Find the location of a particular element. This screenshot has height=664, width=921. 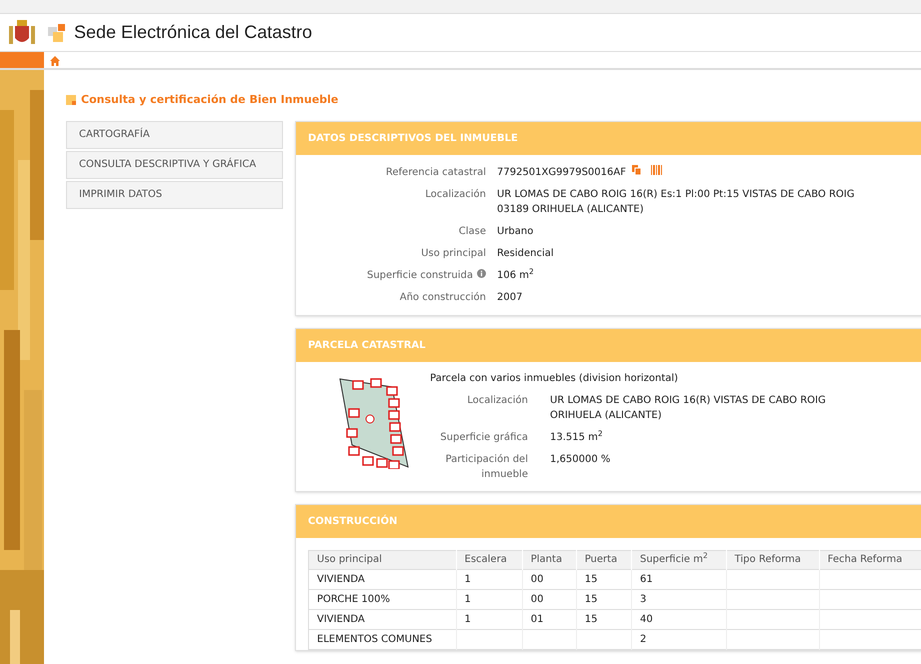

field-value: 13.515 m$^{2}$ is located at coordinates (576, 437).